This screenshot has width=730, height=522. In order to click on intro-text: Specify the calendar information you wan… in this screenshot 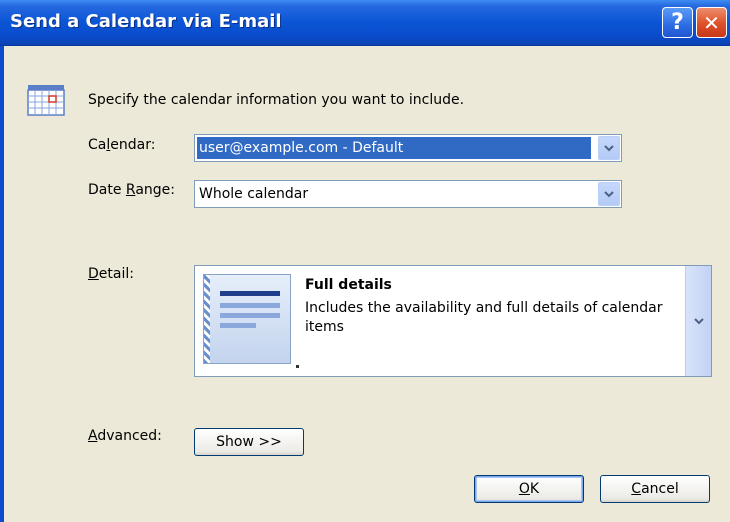, I will do `click(276, 100)`.